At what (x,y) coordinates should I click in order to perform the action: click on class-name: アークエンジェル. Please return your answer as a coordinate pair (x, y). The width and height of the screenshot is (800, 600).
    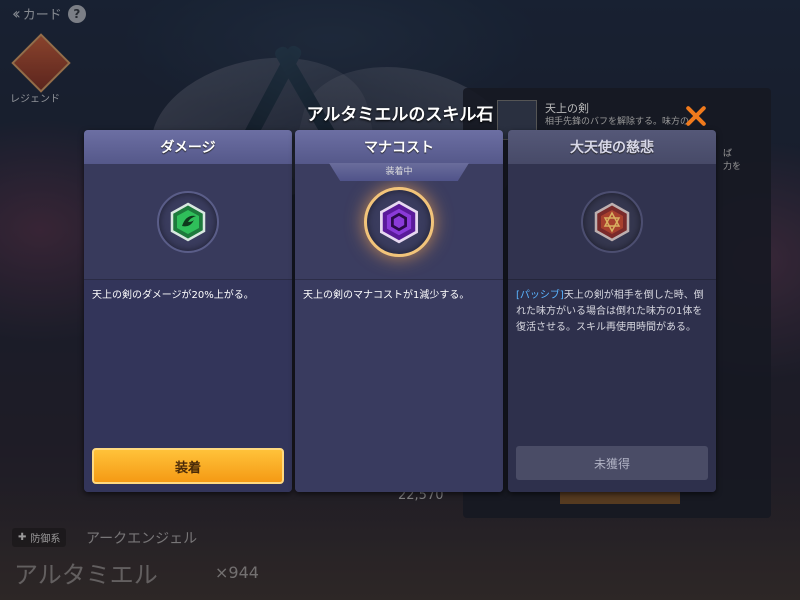
    Looking at the image, I should click on (142, 539).